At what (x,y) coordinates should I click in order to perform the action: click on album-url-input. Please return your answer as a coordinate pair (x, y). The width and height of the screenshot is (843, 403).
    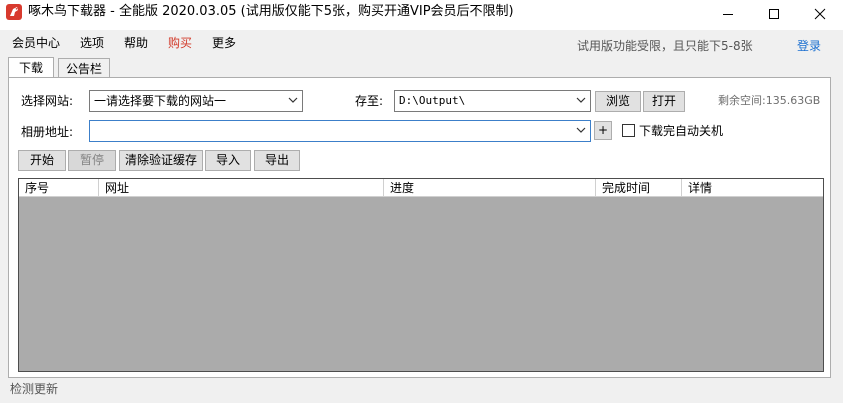
    Looking at the image, I should click on (340, 131).